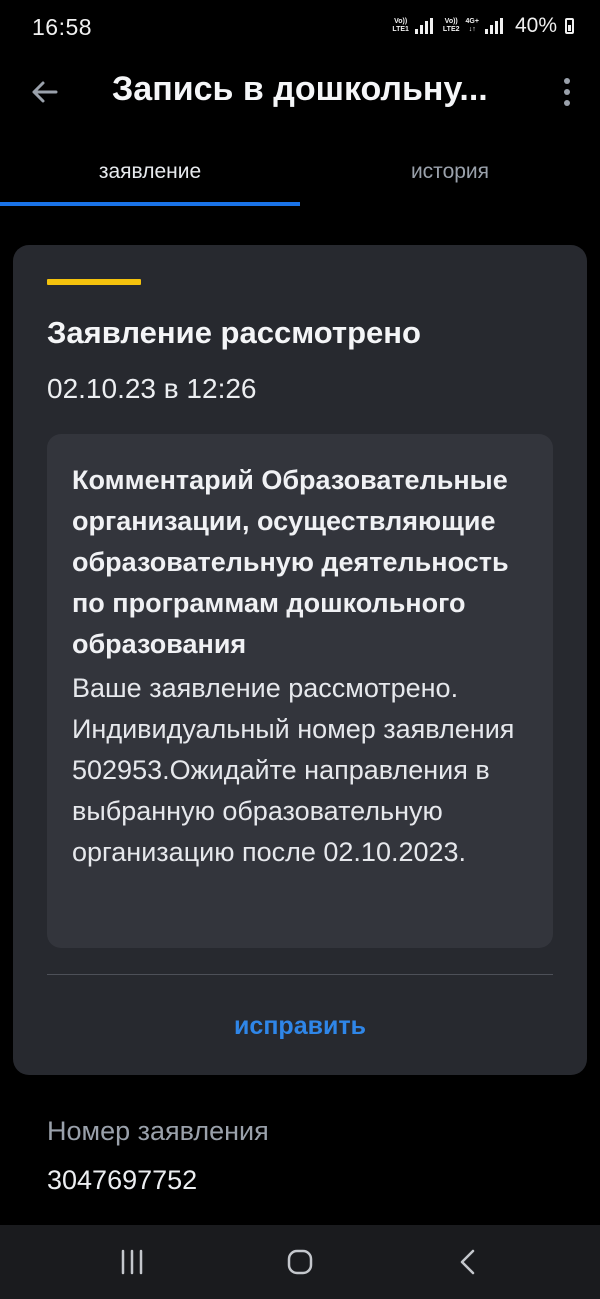 Image resolution: width=600 pixels, height=1299 pixels. Describe the element at coordinates (234, 332) in the screenshot. I see `status-title: Заявление рассмотрено` at that location.